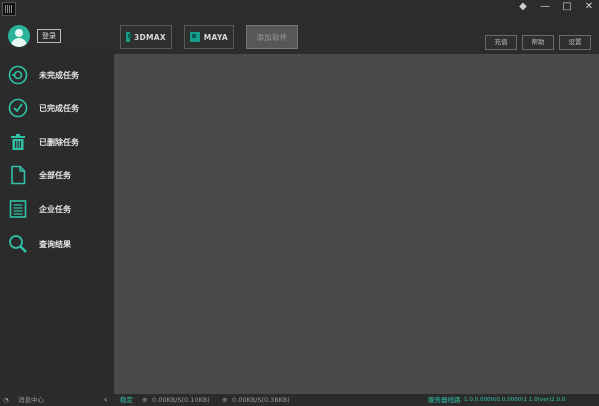 Image resolution: width=599 pixels, height=406 pixels. I want to click on sidebar-item-label: 已删除任务, so click(59, 142).